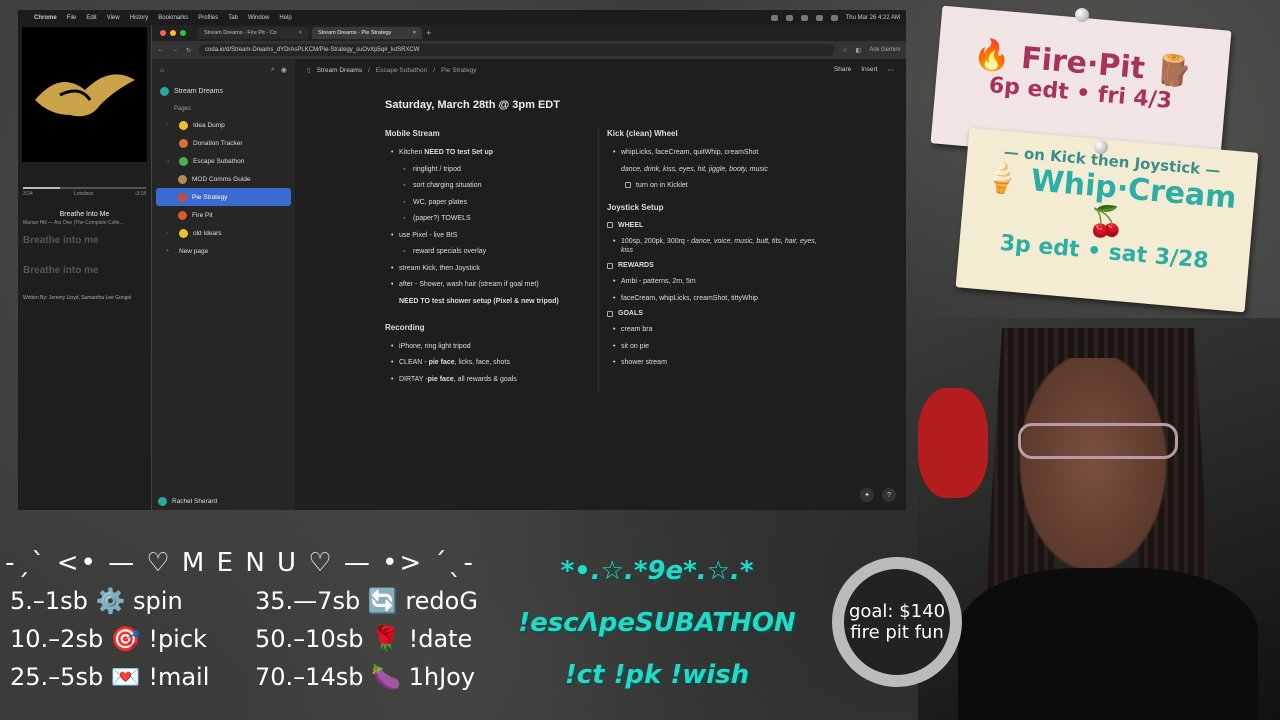 The image size is (1280, 720). Describe the element at coordinates (223, 251) in the screenshot. I see `new-page-button: + New page` at that location.